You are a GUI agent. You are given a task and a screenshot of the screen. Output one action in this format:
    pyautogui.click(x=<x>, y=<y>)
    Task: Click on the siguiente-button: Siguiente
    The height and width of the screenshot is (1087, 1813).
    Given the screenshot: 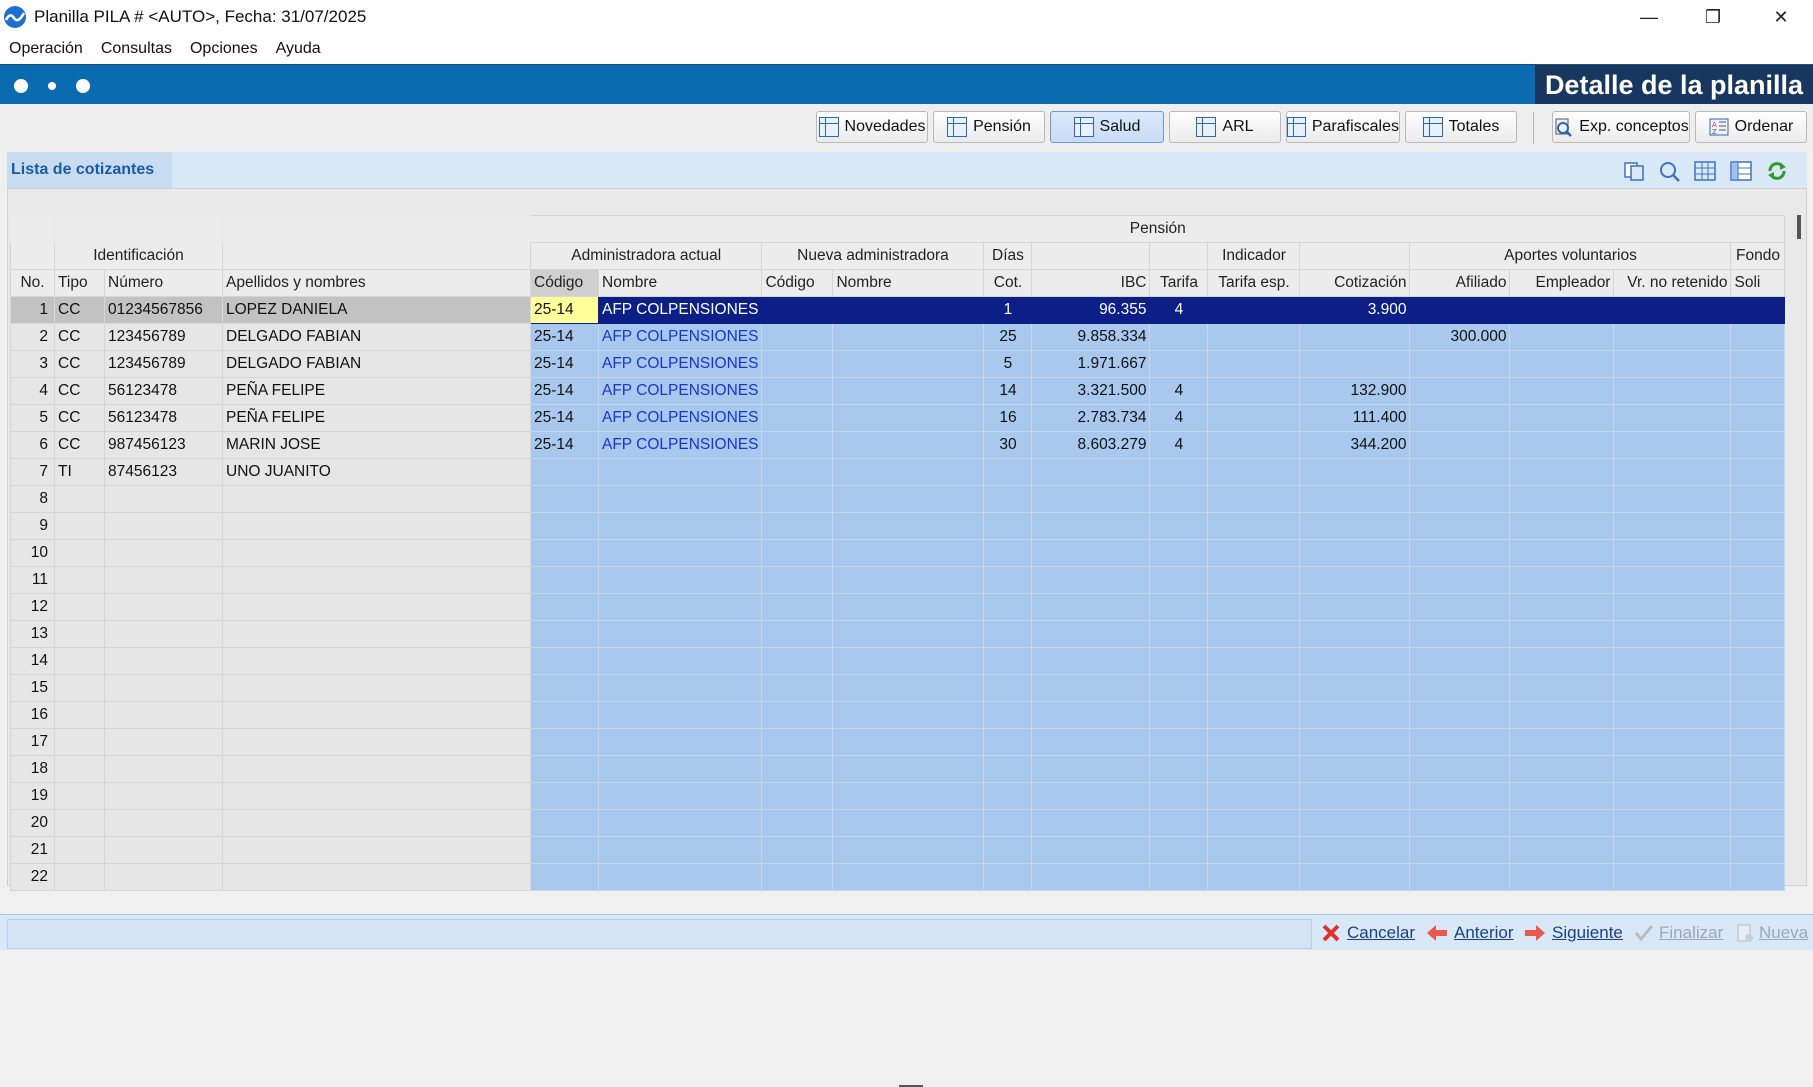 What is the action you would take?
    pyautogui.click(x=1573, y=933)
    